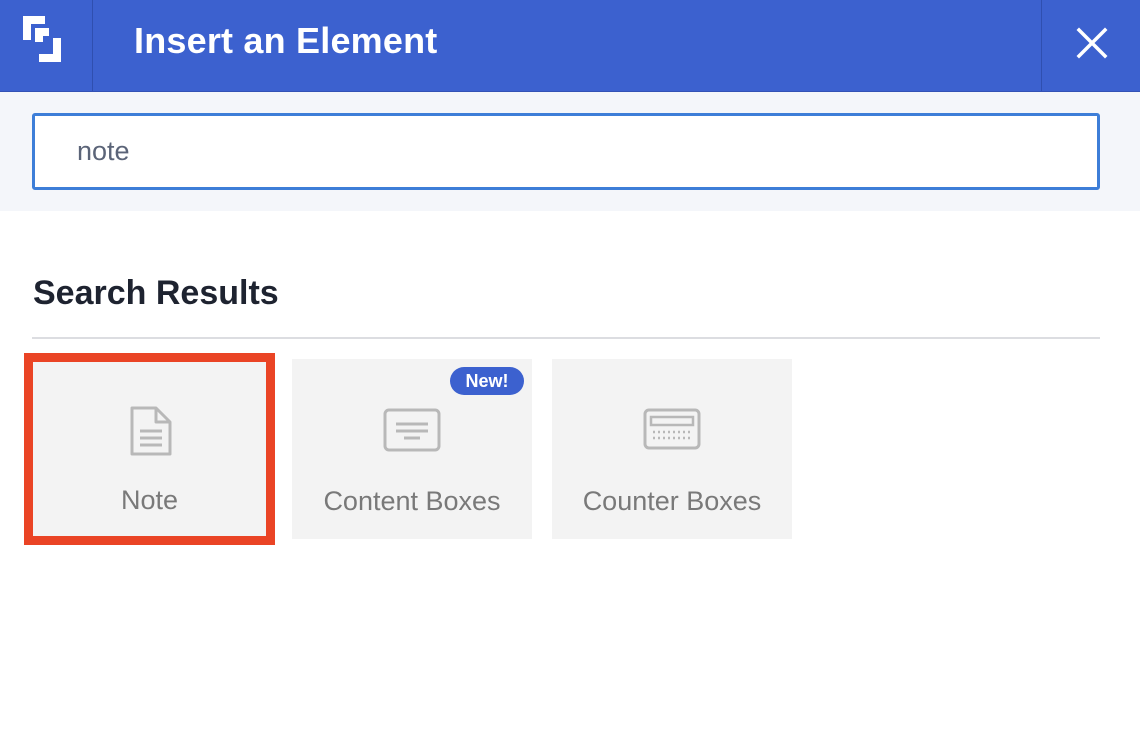  What do you see at coordinates (672, 501) in the screenshot?
I see `element-card-label: Counter Boxes` at bounding box center [672, 501].